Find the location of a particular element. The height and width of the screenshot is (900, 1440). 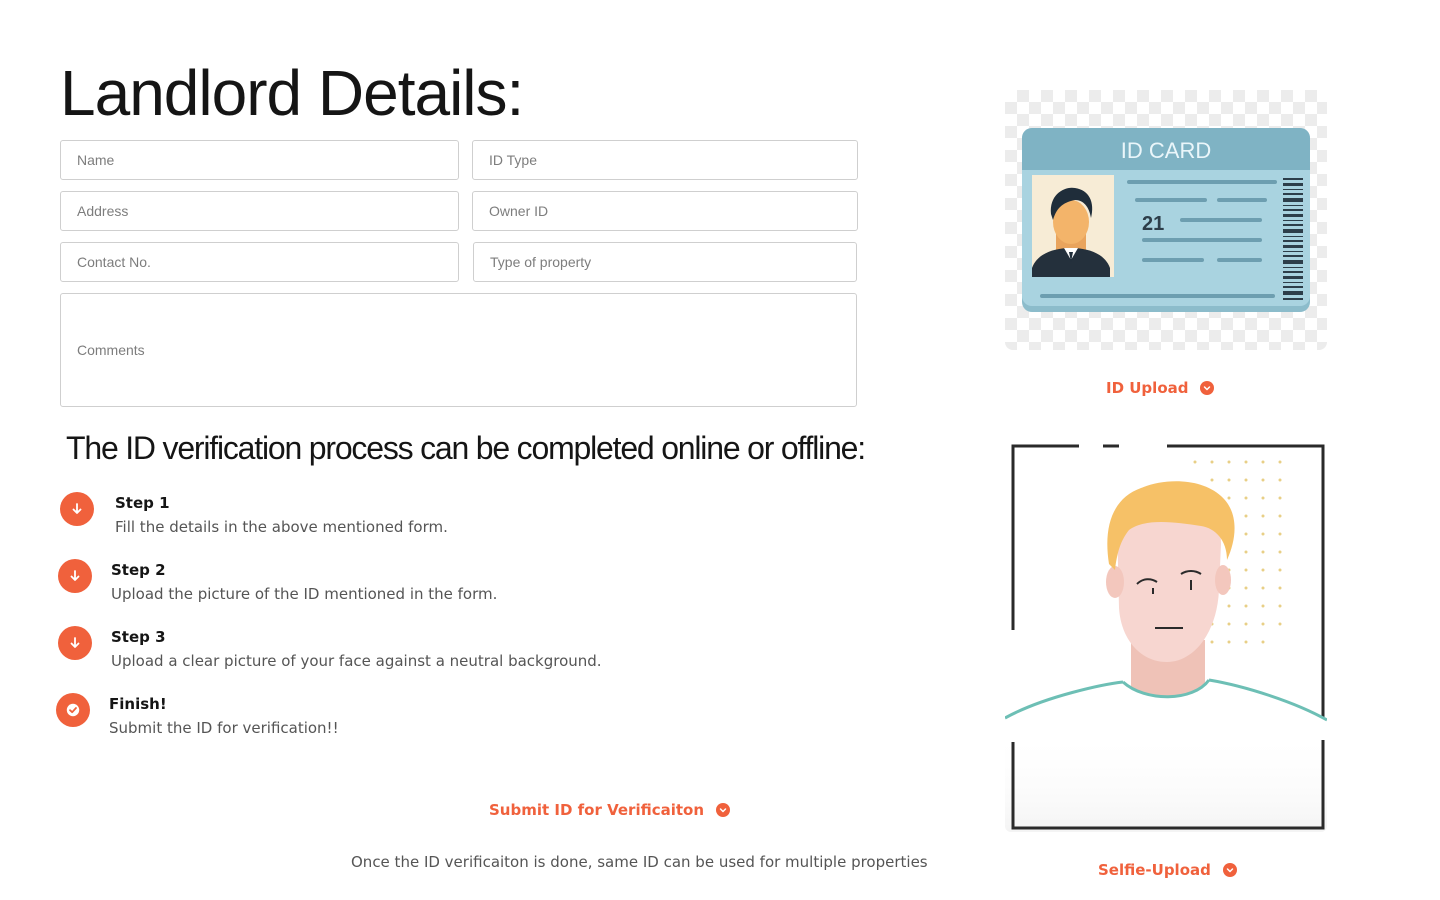

selfie-image is located at coordinates (1166, 636).